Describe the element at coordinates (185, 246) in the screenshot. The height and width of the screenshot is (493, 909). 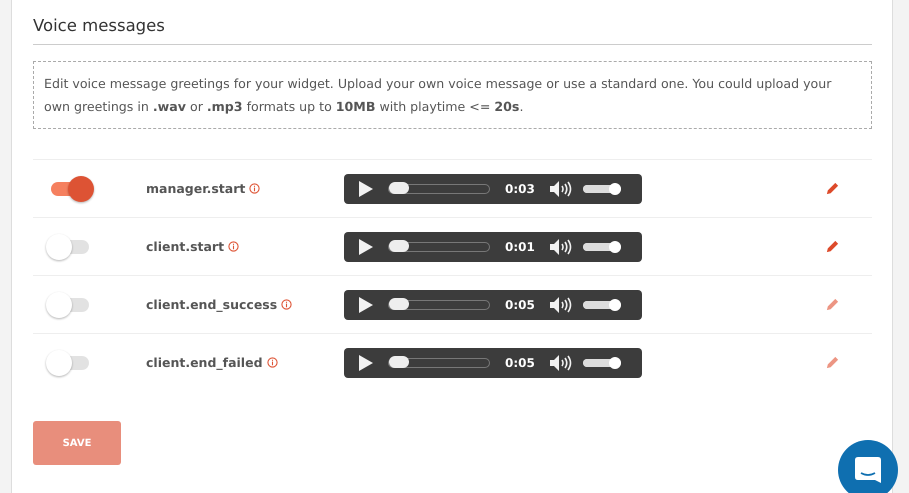
I see `message-name: client.start` at that location.